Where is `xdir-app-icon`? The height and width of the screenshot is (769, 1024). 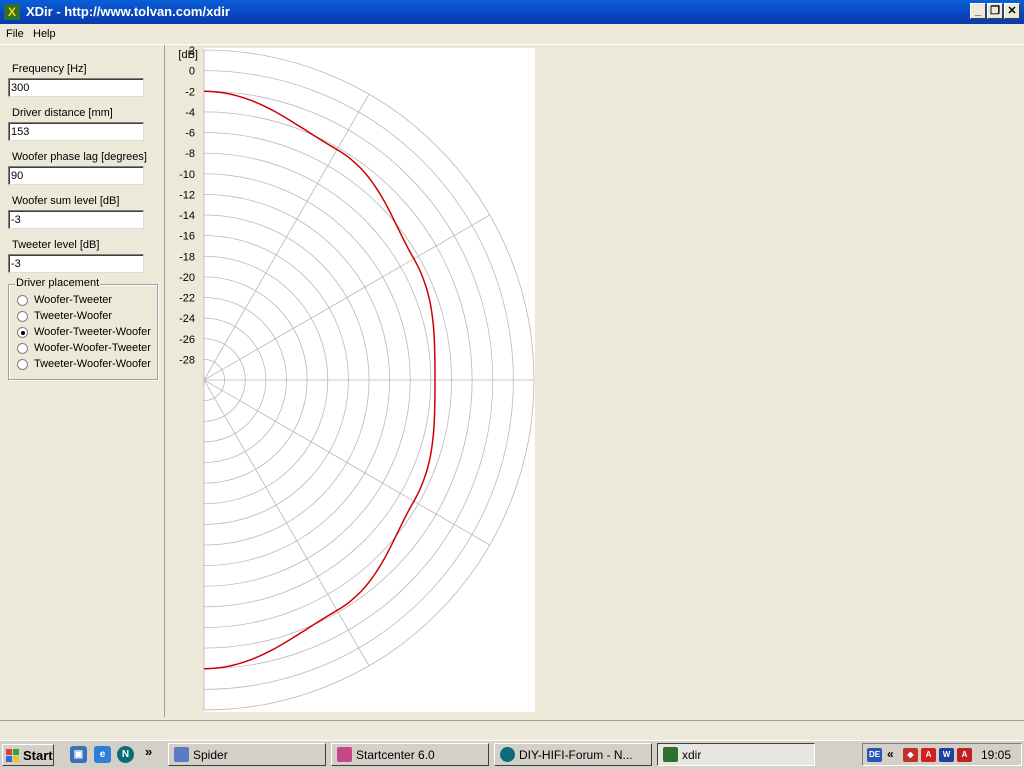
xdir-app-icon is located at coordinates (670, 754).